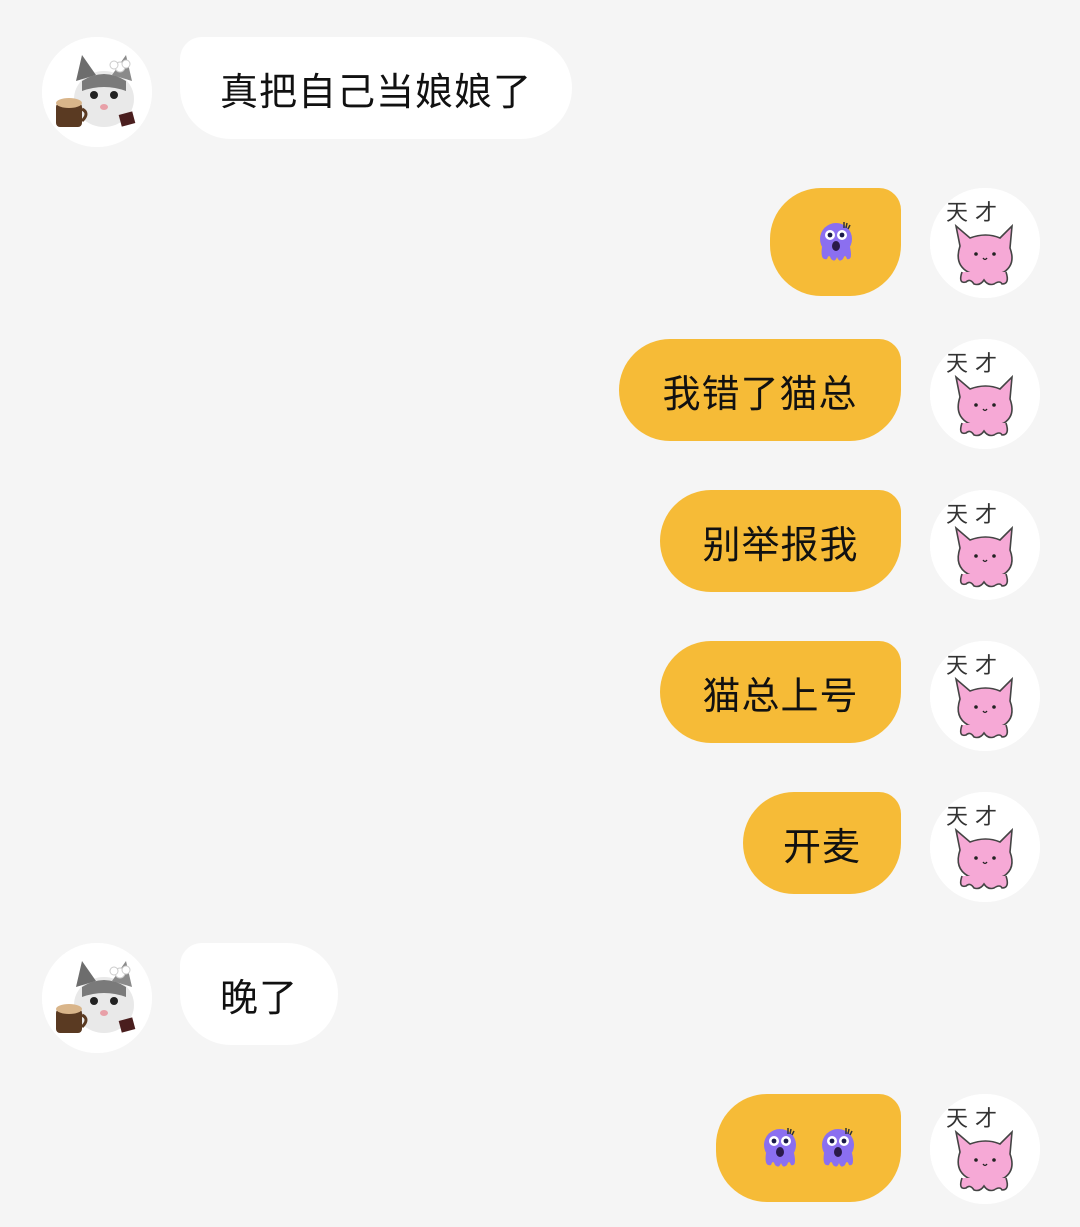 The height and width of the screenshot is (1227, 1080). Describe the element at coordinates (376, 91) in the screenshot. I see `message-text: 真把自己当娘娘了` at that location.